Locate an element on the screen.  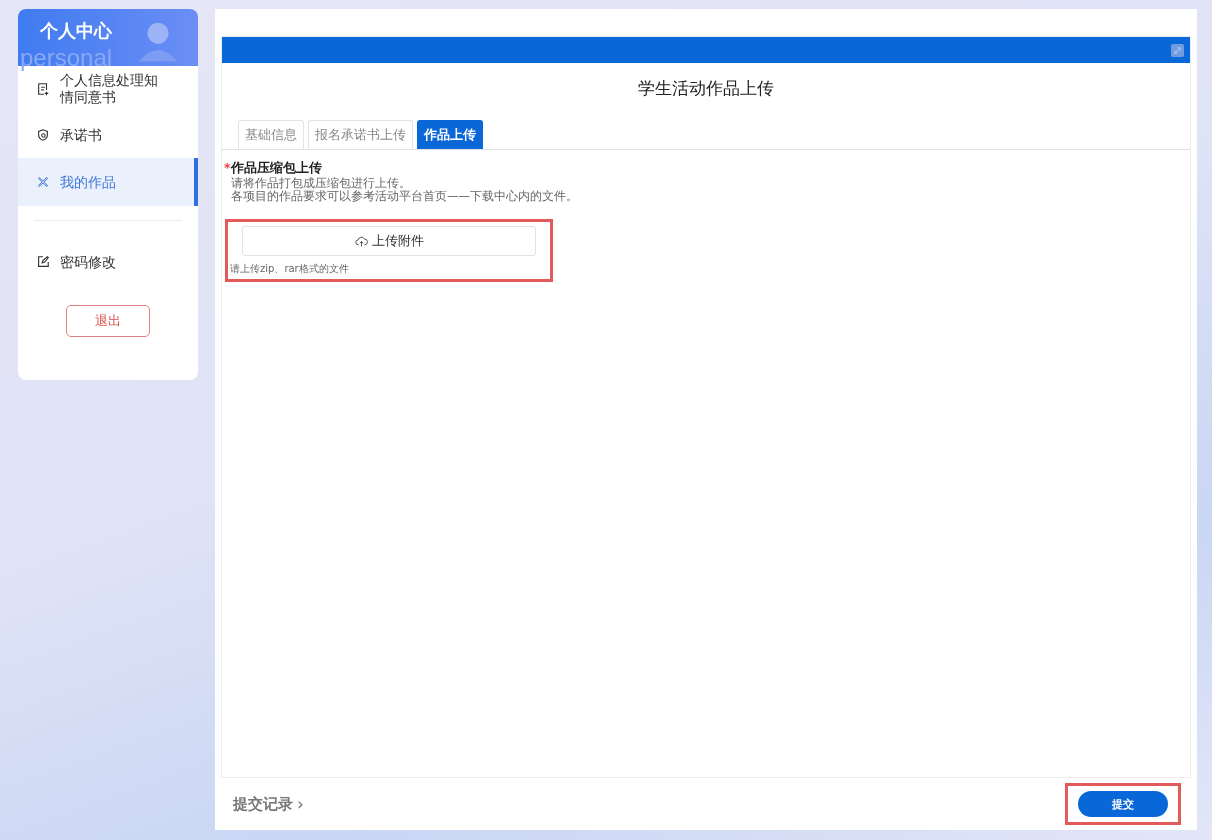
upload-note: 请上传zip、rar格式的文件 is located at coordinates (290, 269).